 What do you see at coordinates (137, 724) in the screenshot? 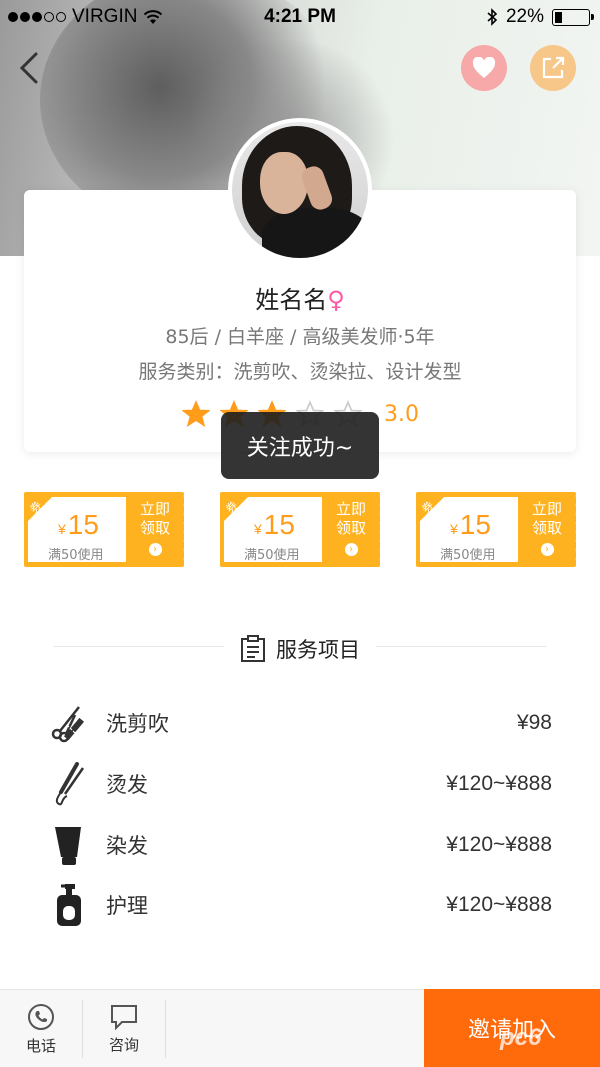
I see `service-name: 洗剪吹` at bounding box center [137, 724].